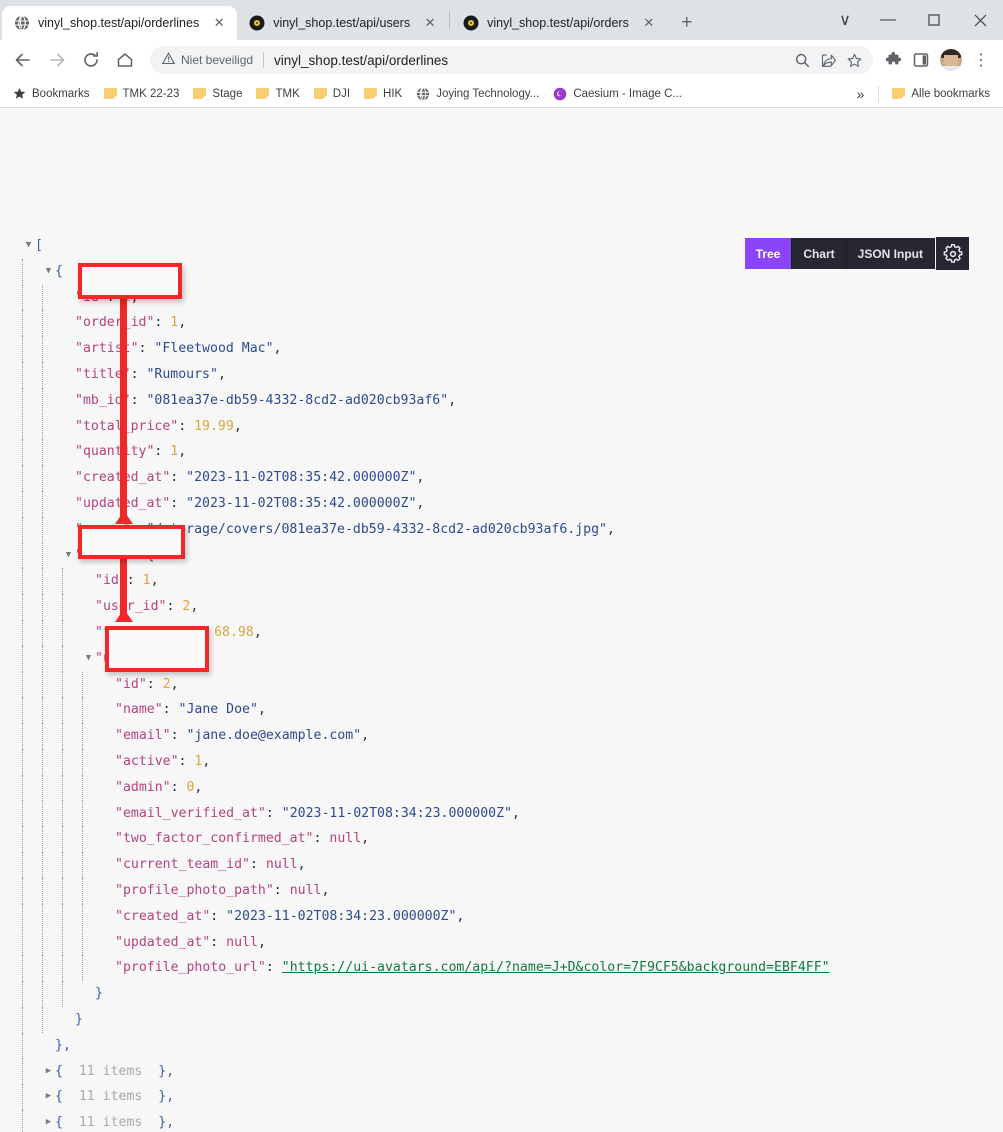 The image size is (1003, 1132). Describe the element at coordinates (206, 761) in the screenshot. I see `json-comma: ,` at that location.